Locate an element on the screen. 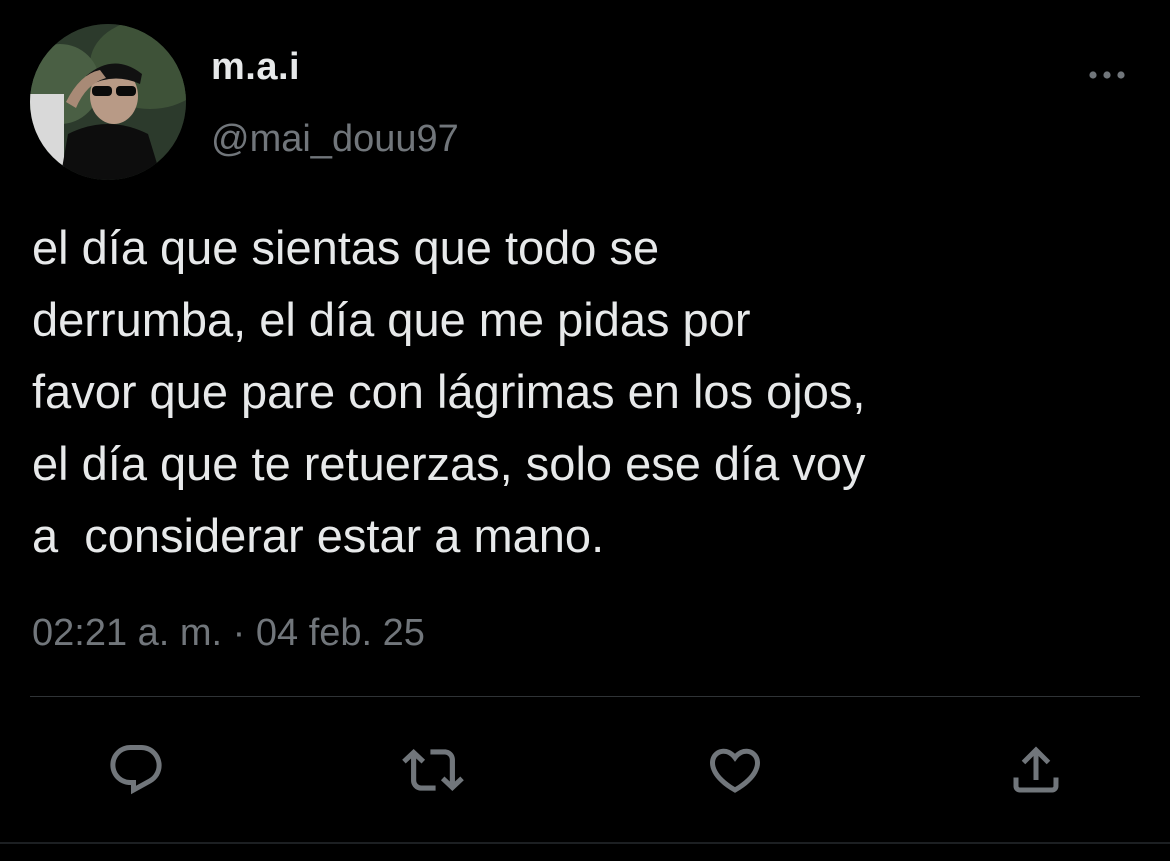 The width and height of the screenshot is (1170, 861). display-name: m.a.i is located at coordinates (255, 67).